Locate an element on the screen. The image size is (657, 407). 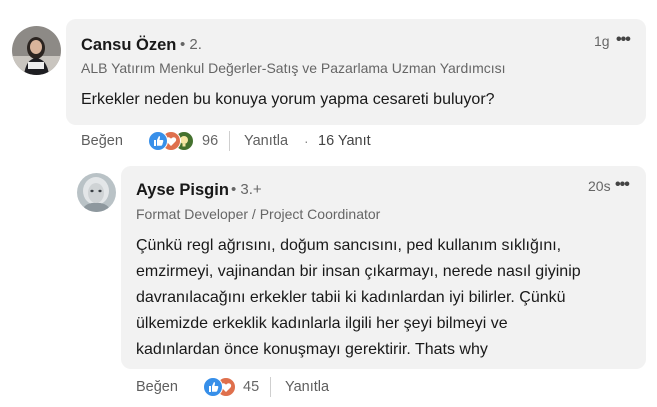
timestamp: 20s is located at coordinates (599, 186).